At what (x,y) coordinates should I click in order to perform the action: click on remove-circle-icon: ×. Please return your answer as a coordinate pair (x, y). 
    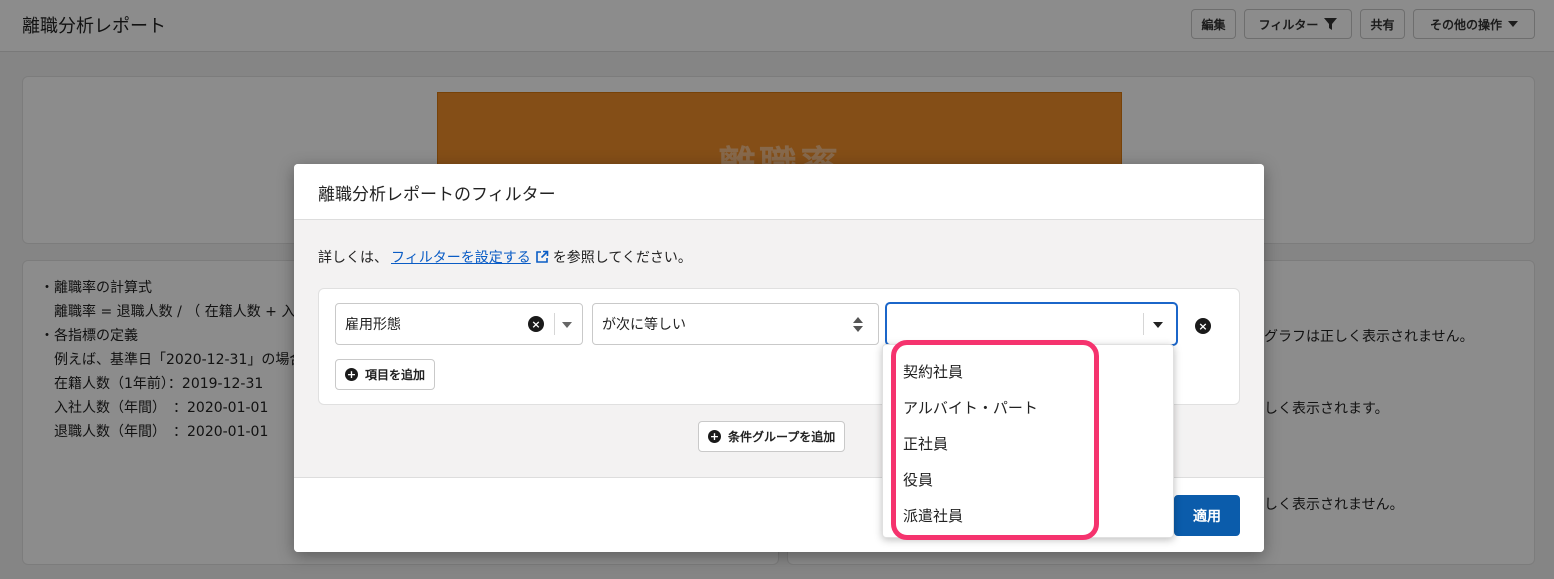
    Looking at the image, I should click on (1203, 326).